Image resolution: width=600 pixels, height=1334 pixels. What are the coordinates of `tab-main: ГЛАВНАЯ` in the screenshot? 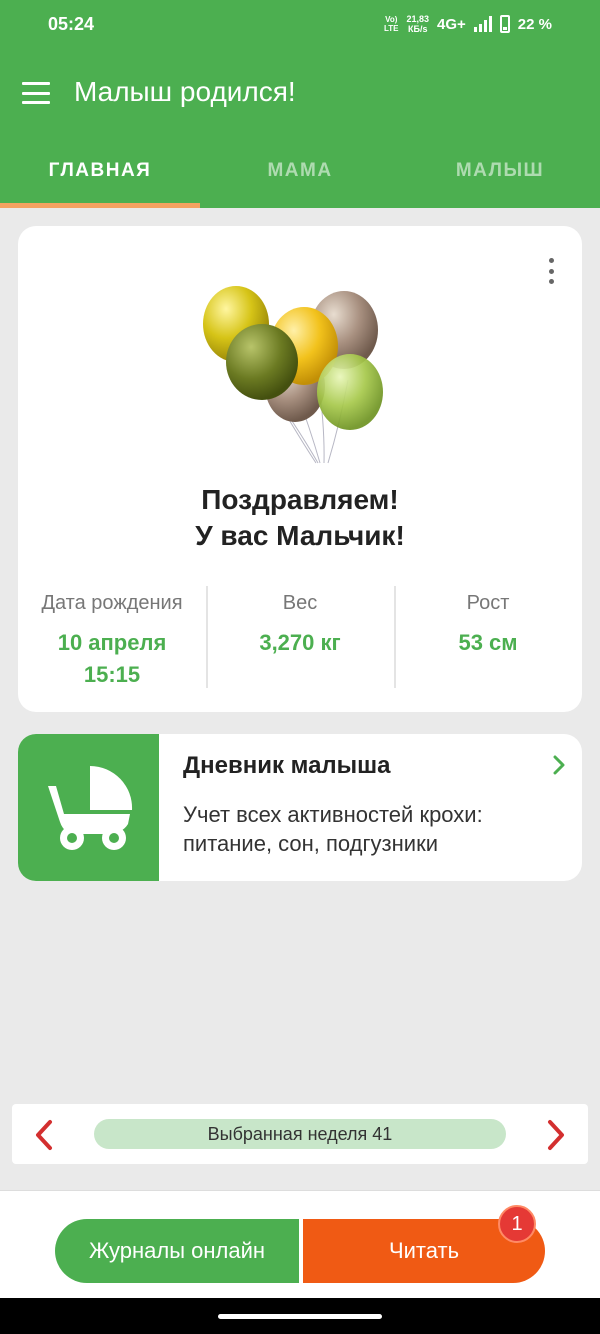 It's located at (100, 172).